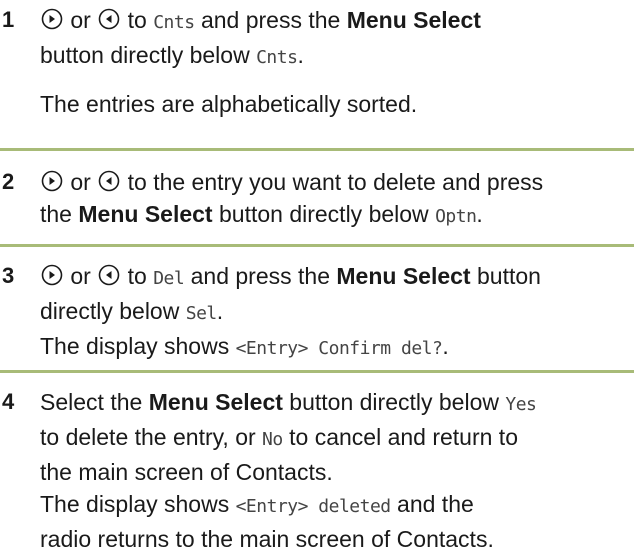 This screenshot has height=555, width=634. Describe the element at coordinates (8, 19) in the screenshot. I see `step-number: 1` at that location.